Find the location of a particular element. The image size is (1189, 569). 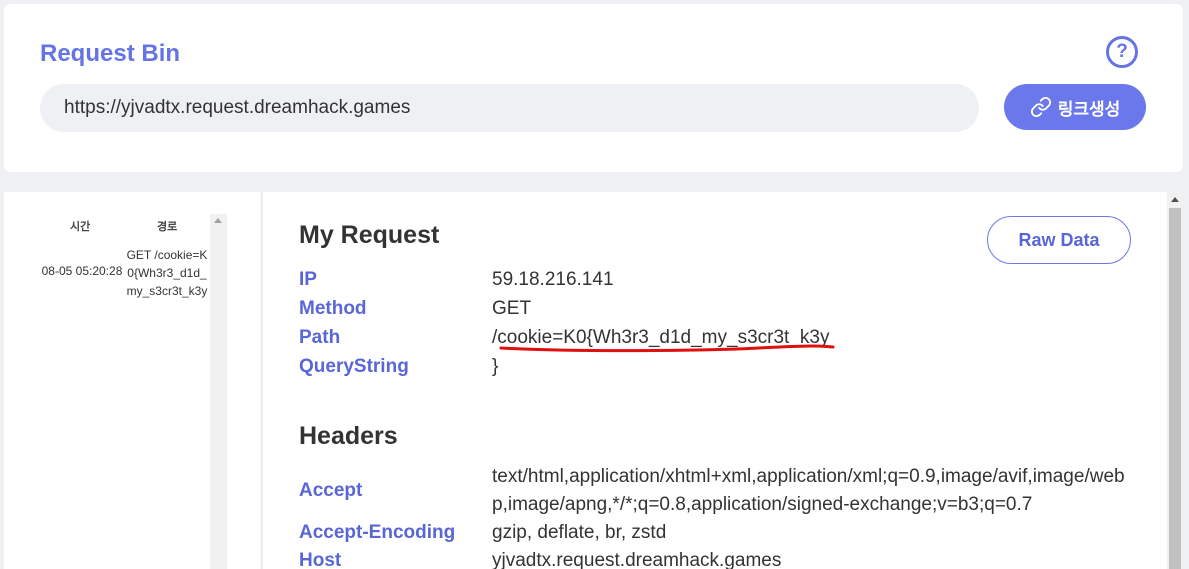

header-key-accept: Accept is located at coordinates (331, 490).